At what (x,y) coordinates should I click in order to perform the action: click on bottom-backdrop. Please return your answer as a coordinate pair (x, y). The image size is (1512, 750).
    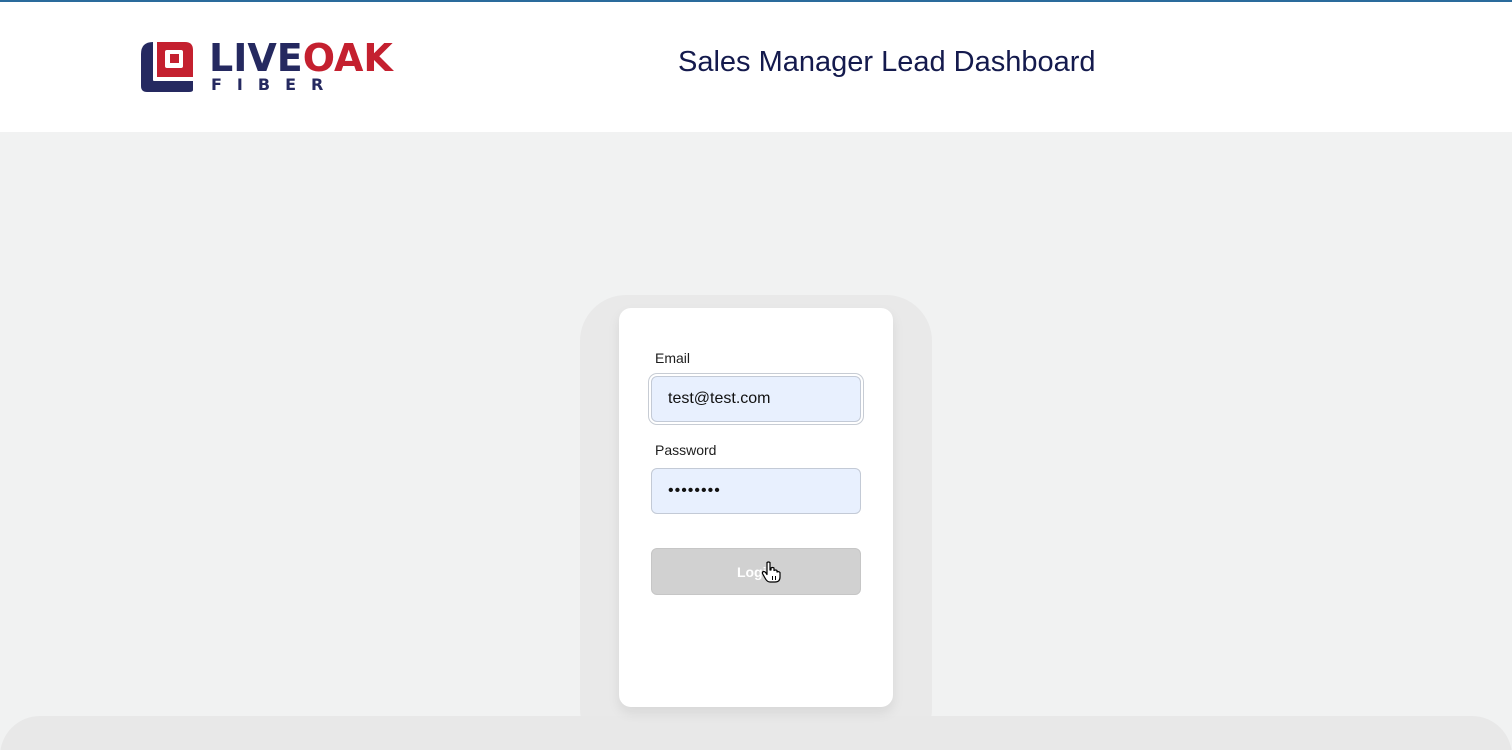
    Looking at the image, I should click on (756, 733).